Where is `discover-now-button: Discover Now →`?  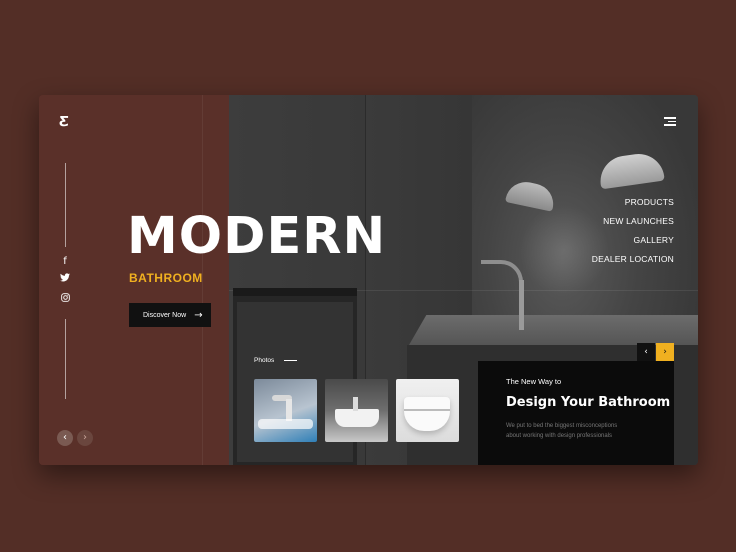 discover-now-button: Discover Now → is located at coordinates (170, 315).